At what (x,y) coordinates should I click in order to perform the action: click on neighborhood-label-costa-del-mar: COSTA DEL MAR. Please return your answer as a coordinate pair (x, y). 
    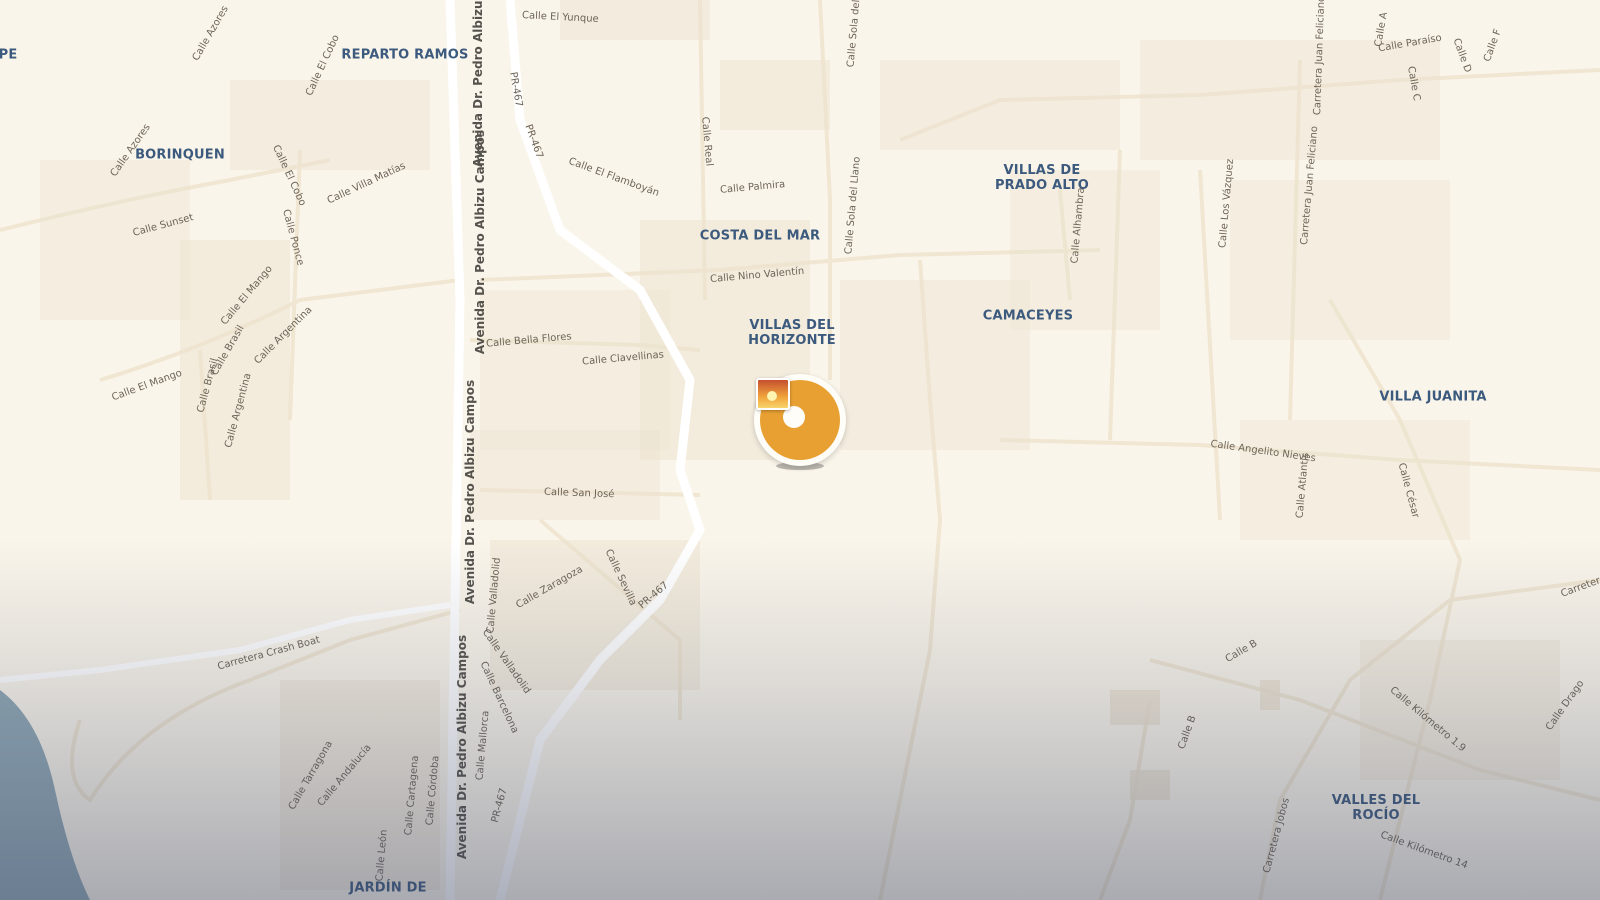
    Looking at the image, I should click on (760, 236).